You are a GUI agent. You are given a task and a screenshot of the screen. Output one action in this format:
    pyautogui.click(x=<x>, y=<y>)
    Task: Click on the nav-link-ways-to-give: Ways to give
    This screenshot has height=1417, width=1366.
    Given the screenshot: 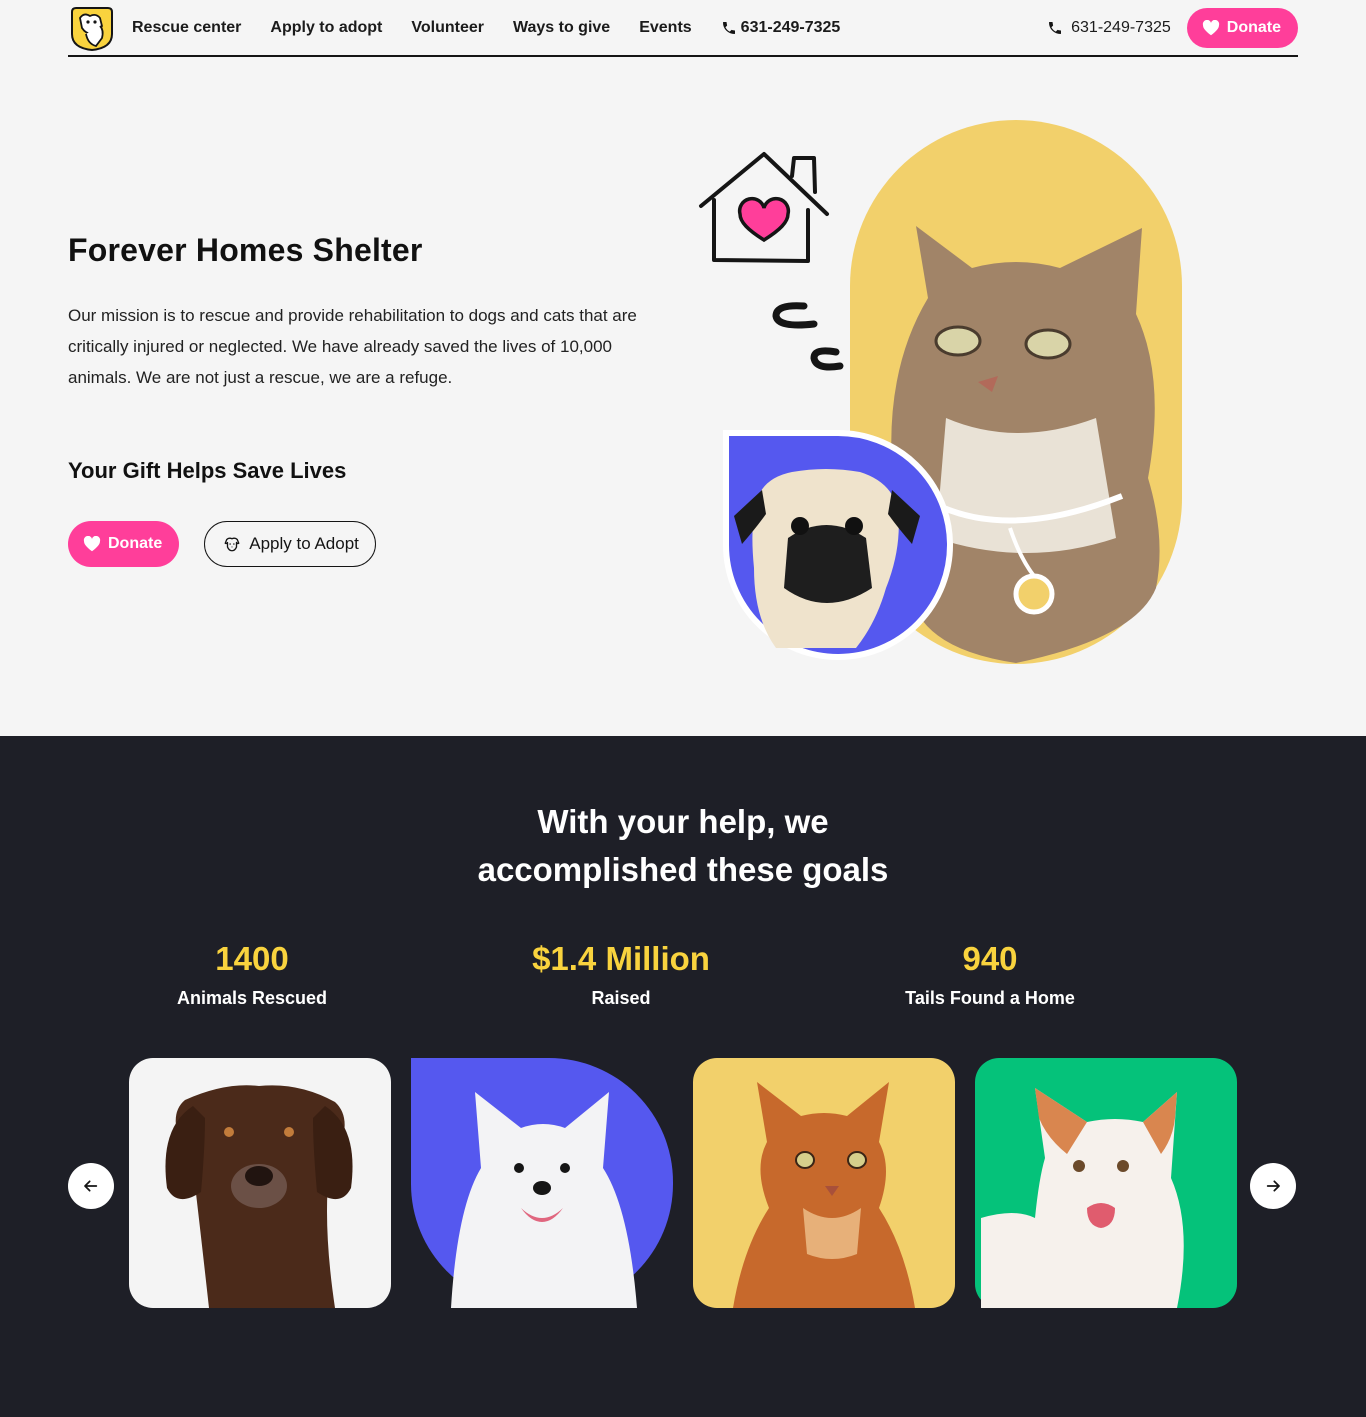 What is the action you would take?
    pyautogui.click(x=561, y=28)
    